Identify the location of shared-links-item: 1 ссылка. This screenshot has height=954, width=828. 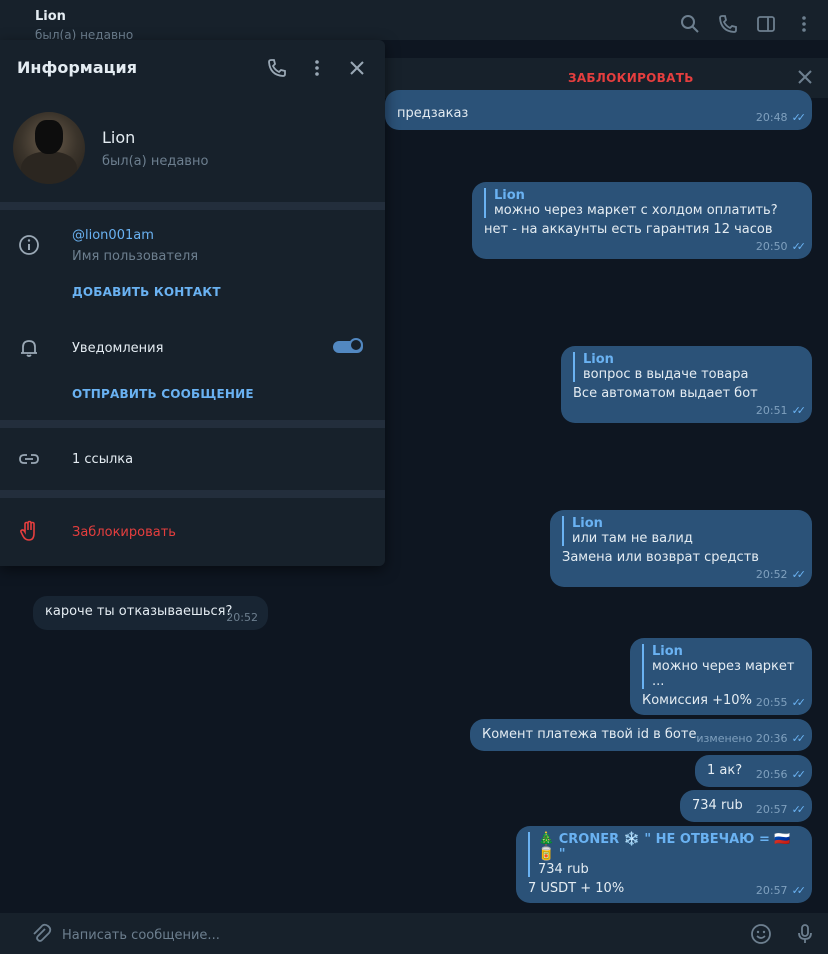
(102, 459).